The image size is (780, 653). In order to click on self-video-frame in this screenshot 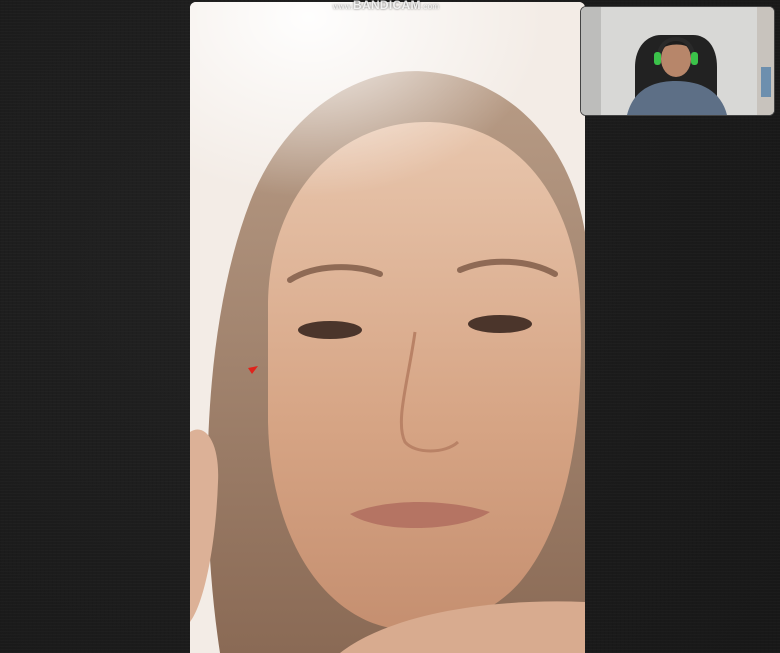, I will do `click(677, 61)`.